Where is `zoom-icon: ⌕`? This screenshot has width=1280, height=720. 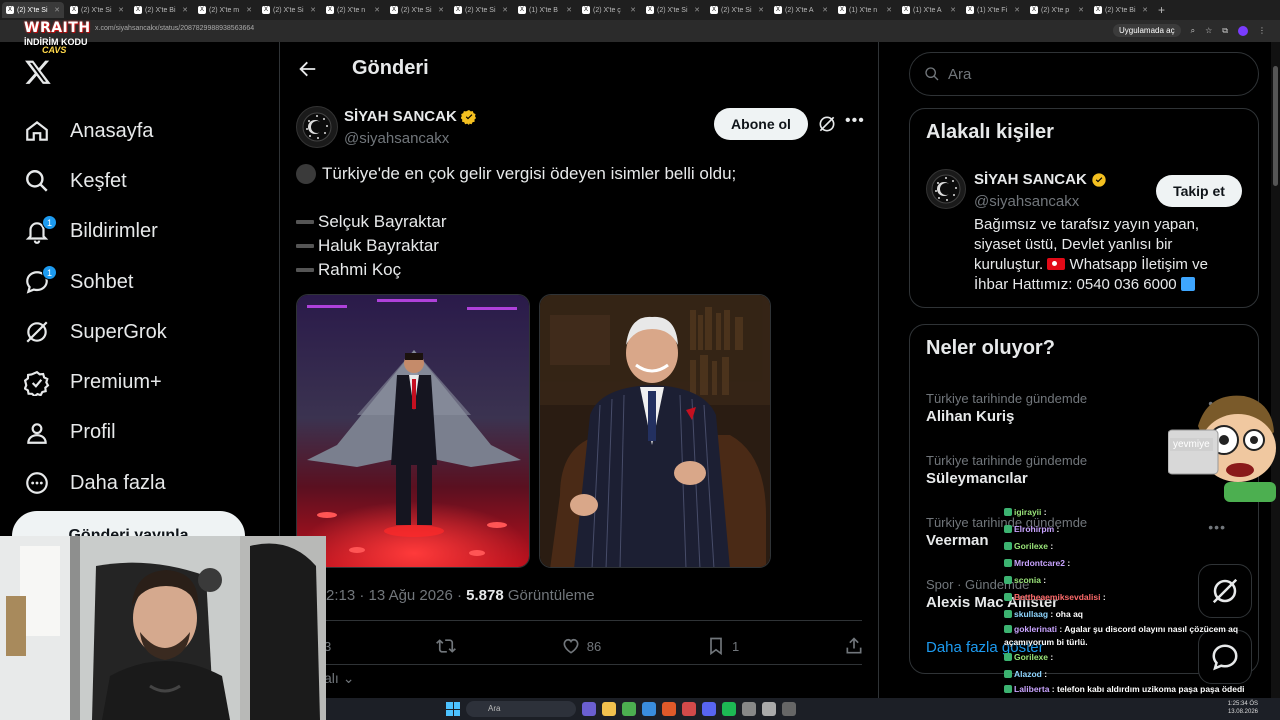 zoom-icon: ⌕ is located at coordinates (1193, 31).